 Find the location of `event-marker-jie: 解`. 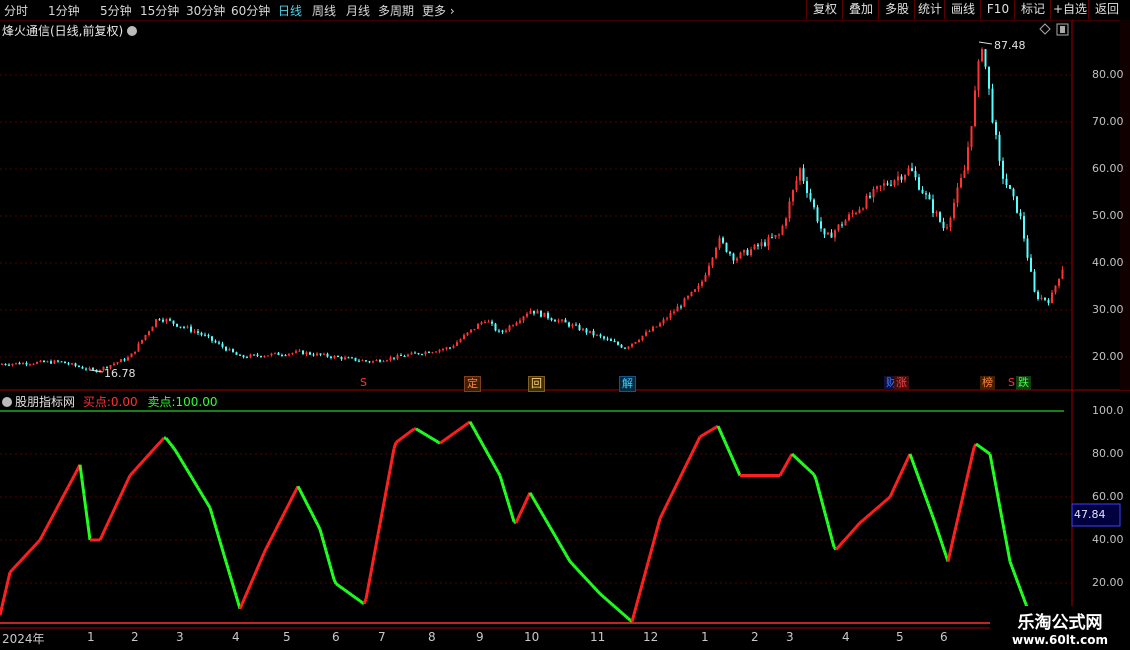

event-marker-jie: 解 is located at coordinates (627, 384).